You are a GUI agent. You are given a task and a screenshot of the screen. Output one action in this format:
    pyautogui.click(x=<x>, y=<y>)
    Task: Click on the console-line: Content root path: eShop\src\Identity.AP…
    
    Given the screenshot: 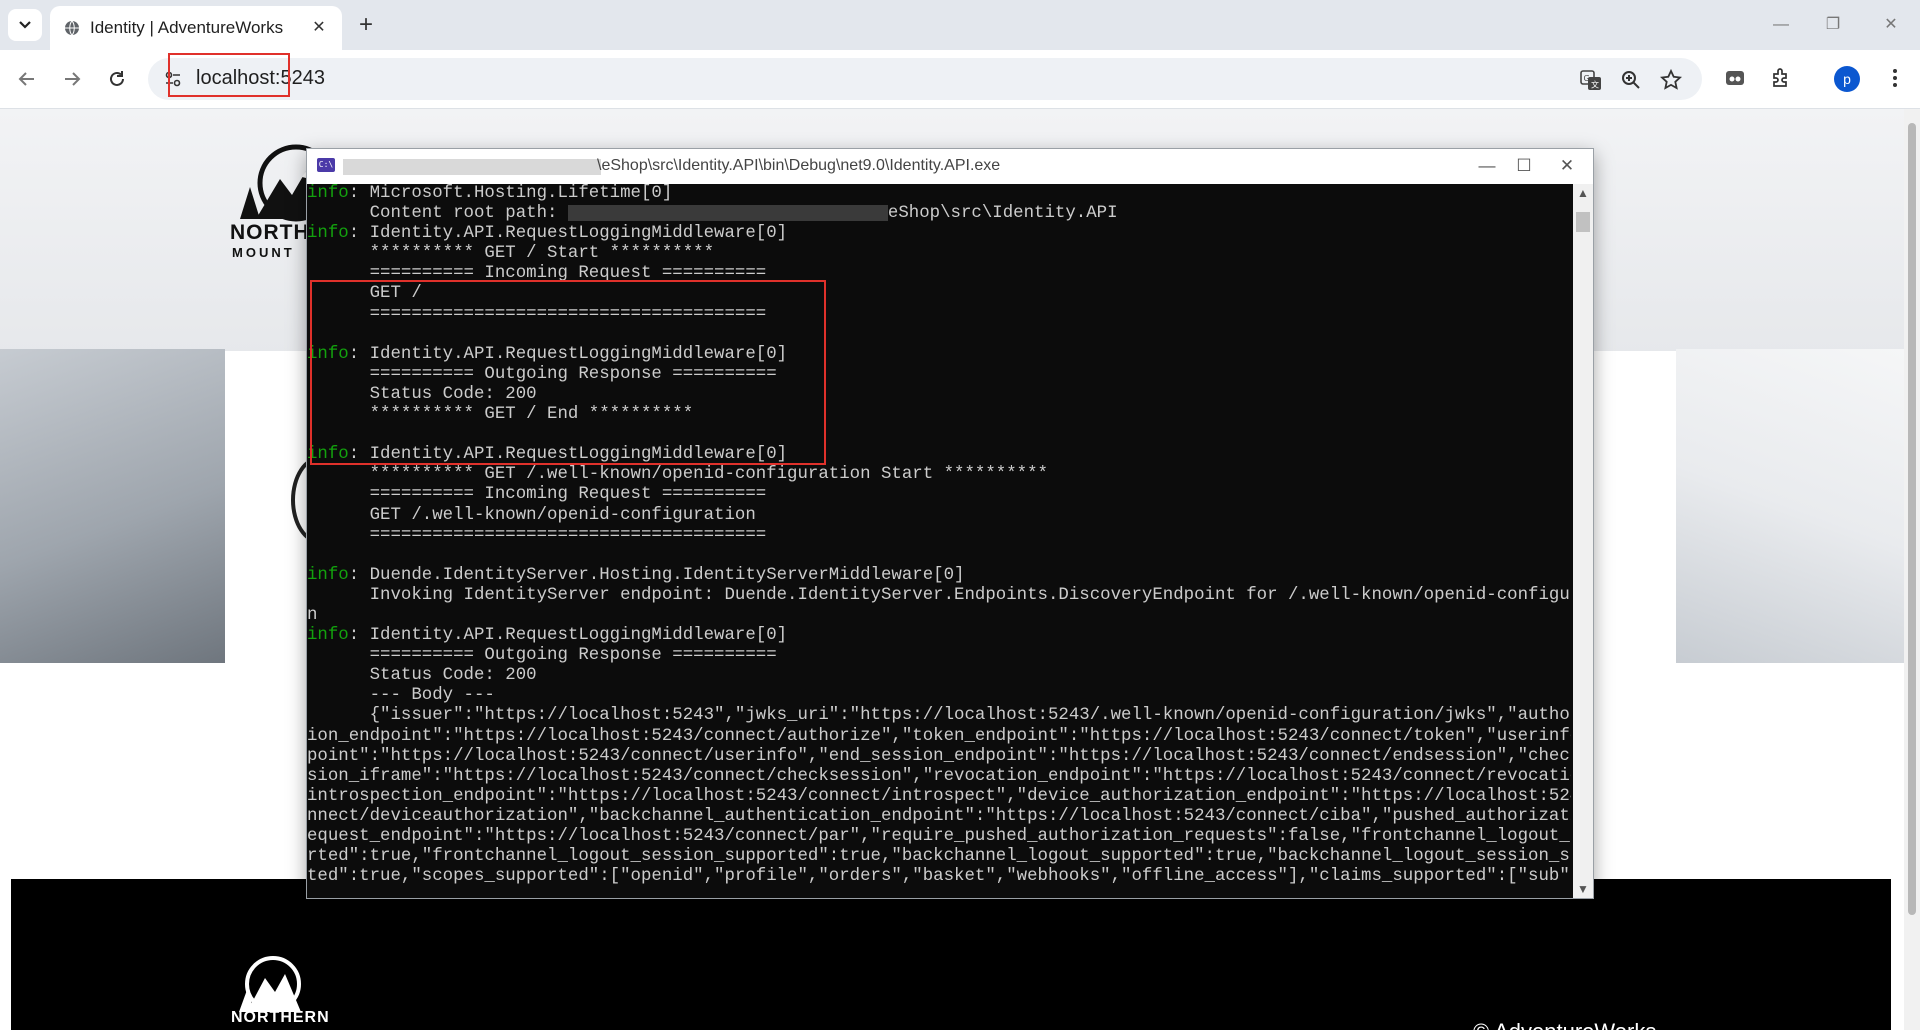 What is the action you would take?
    pyautogui.click(x=939, y=214)
    